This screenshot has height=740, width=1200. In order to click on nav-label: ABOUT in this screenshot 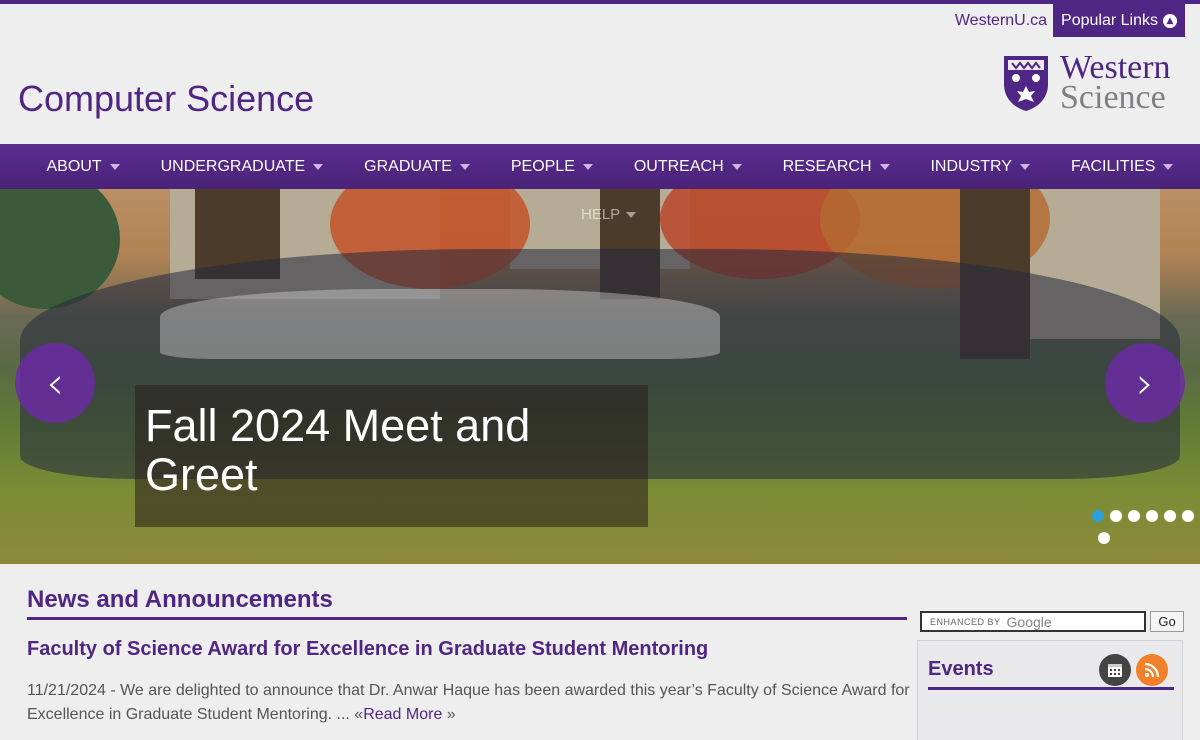, I will do `click(74, 166)`.